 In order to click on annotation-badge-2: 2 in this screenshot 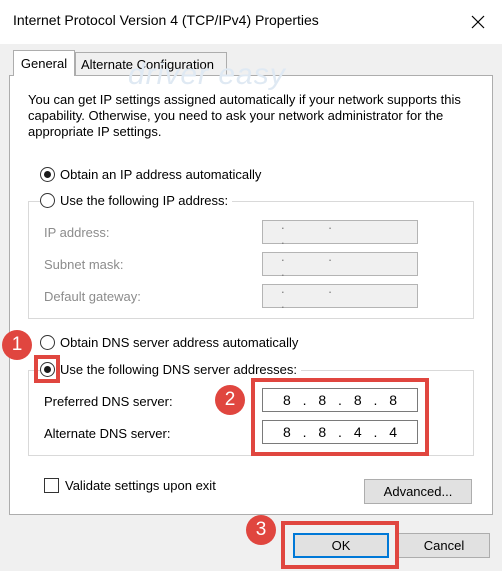, I will do `click(230, 400)`.